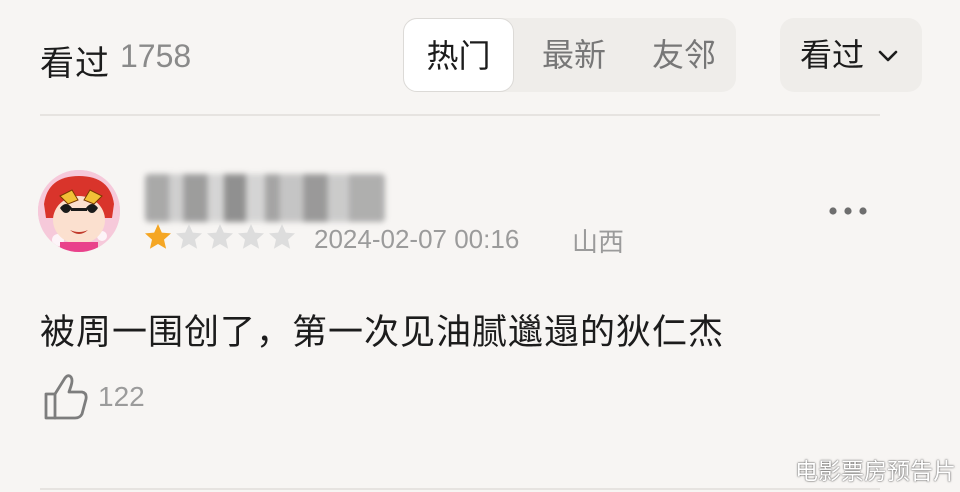  I want to click on rating-stars, so click(220, 238).